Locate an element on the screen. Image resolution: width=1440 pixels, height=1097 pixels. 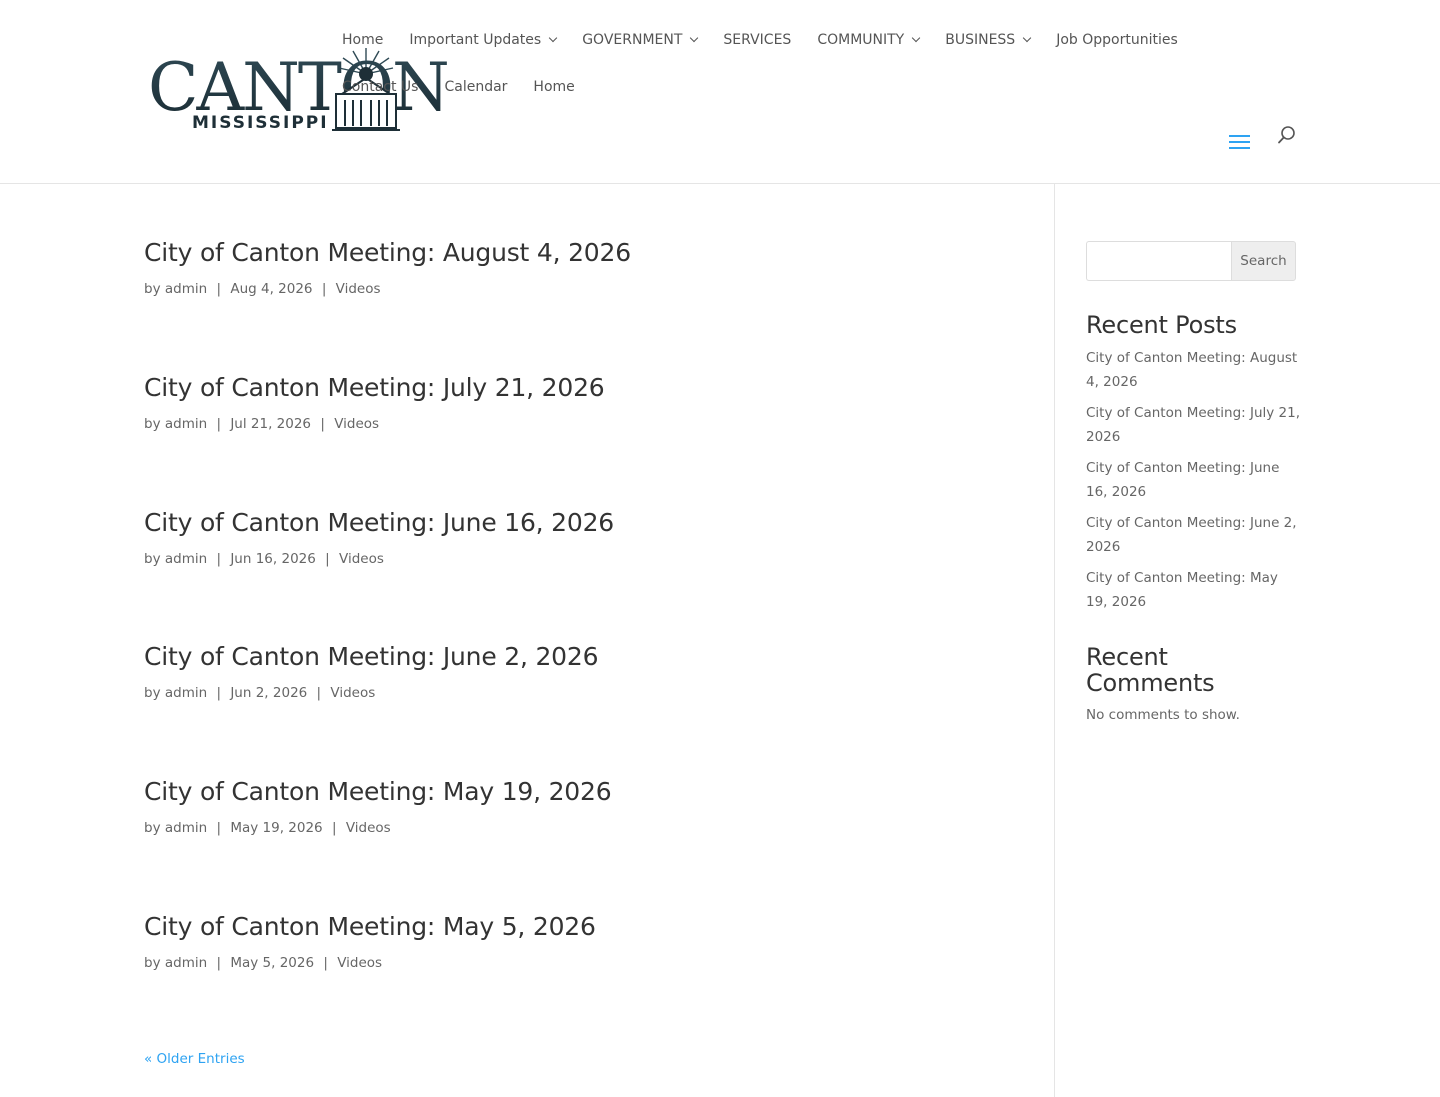
recent-comments-empty: No comments to show. is located at coordinates (1163, 715).